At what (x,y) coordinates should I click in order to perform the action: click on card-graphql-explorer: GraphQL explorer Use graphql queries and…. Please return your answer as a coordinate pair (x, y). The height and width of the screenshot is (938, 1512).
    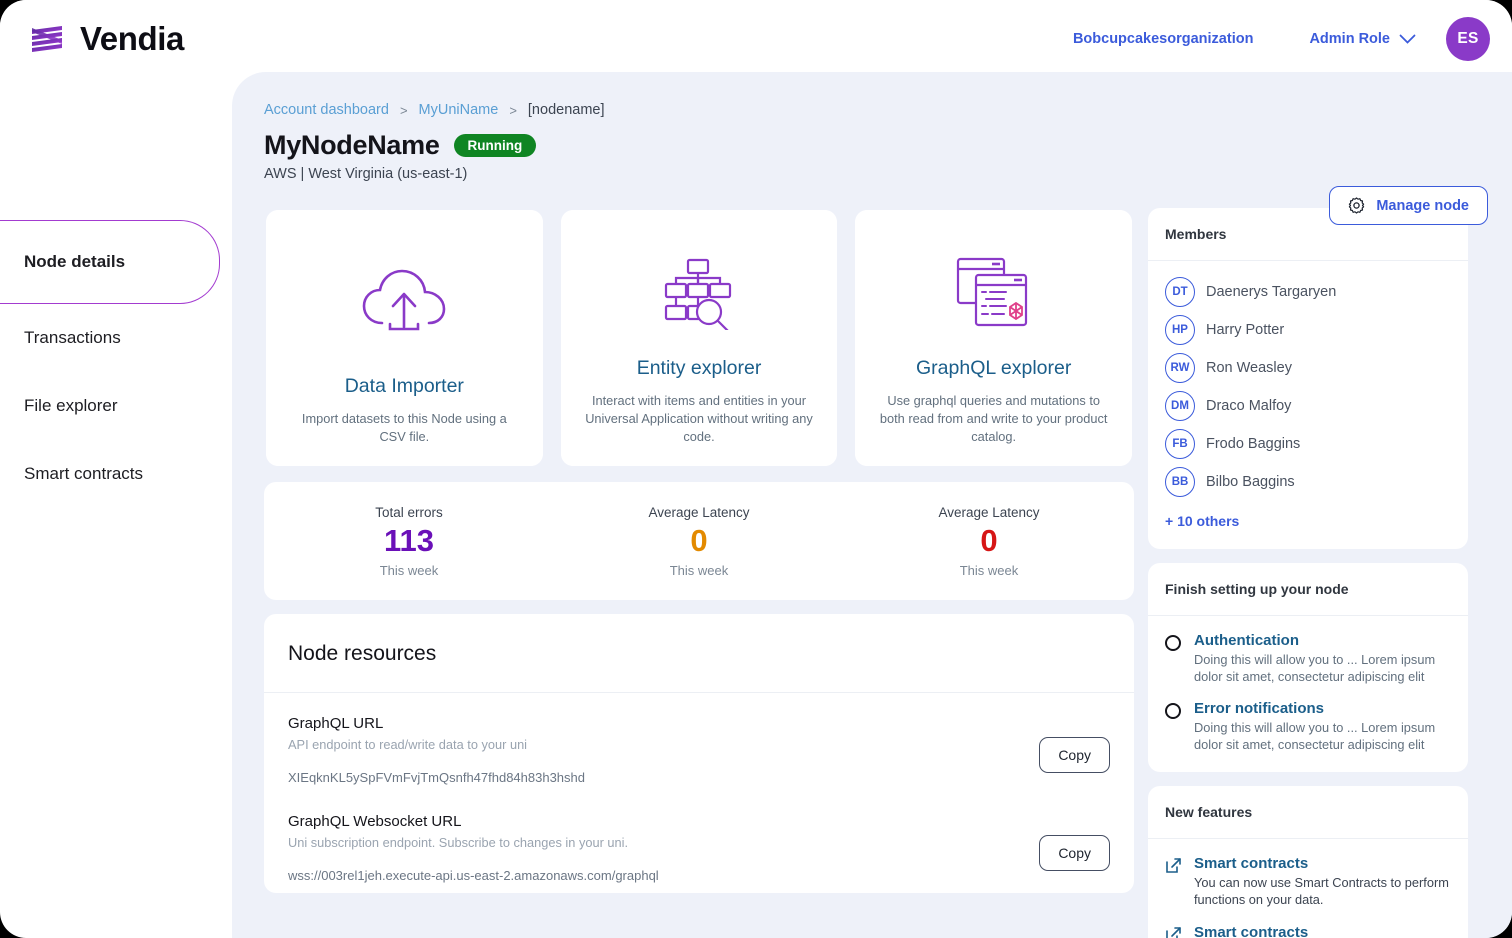
    Looking at the image, I should click on (993, 338).